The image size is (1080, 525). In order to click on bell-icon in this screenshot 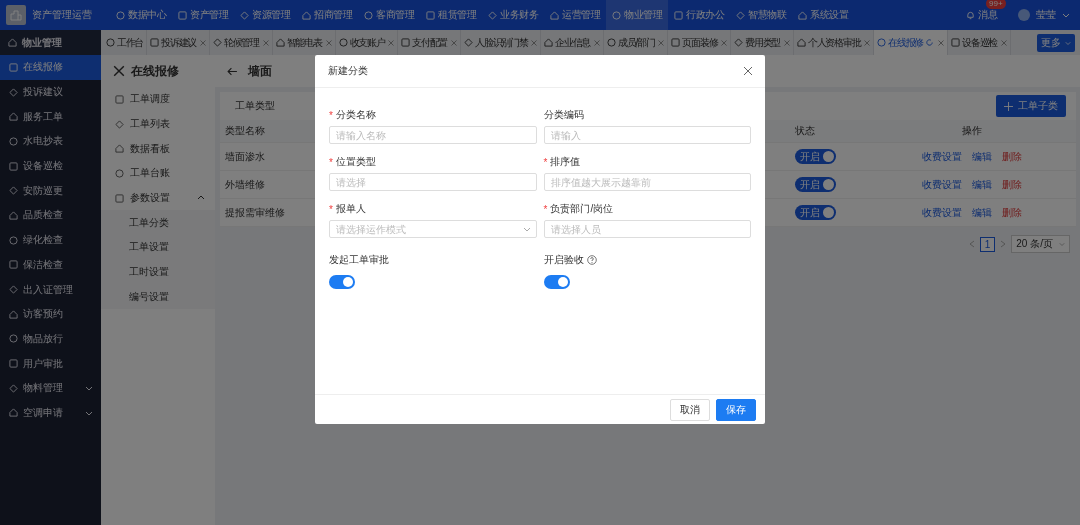, I will do `click(970, 15)`.